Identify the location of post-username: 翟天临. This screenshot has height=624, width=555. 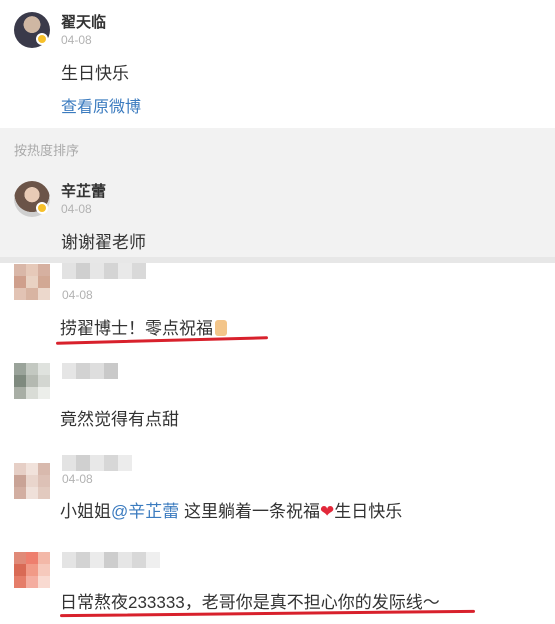
(83, 21).